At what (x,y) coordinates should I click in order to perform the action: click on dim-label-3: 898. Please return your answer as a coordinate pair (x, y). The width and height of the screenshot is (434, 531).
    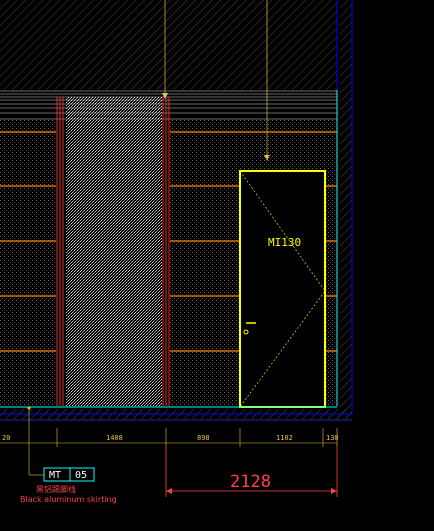
    Looking at the image, I should click on (203, 438).